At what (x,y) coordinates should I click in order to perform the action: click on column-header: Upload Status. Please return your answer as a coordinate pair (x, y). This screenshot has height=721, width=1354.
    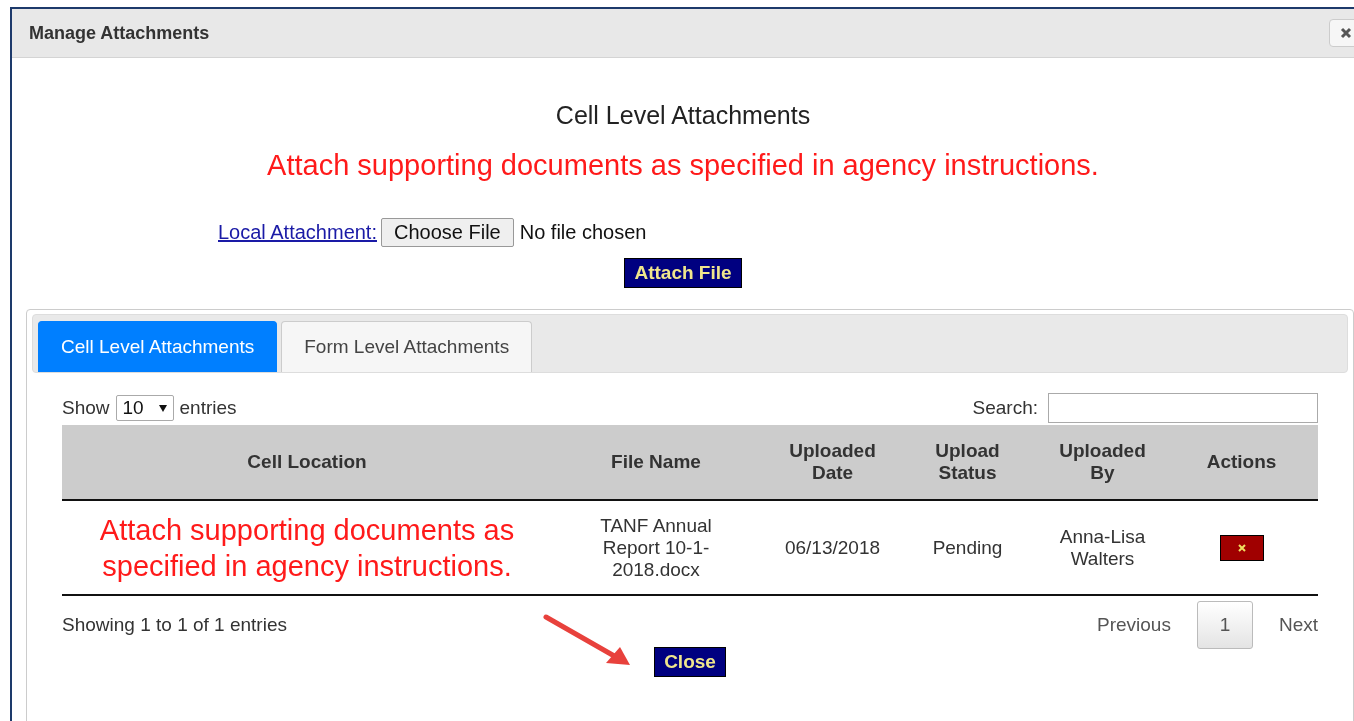
    Looking at the image, I should click on (967, 462).